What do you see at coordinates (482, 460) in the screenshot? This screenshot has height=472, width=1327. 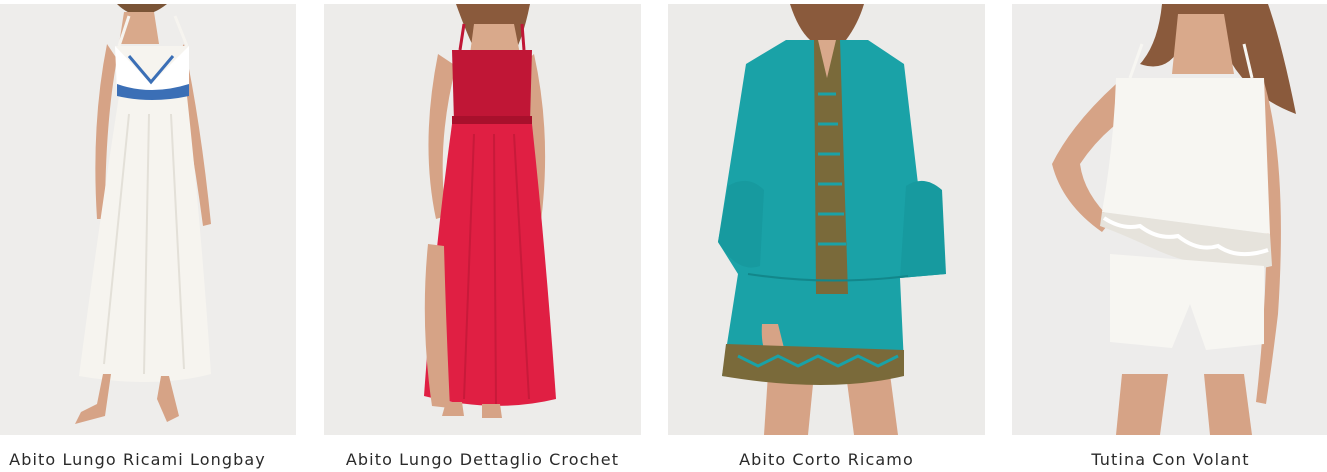 I see `product-title: Abito Lungo Dettaglio Crochet` at bounding box center [482, 460].